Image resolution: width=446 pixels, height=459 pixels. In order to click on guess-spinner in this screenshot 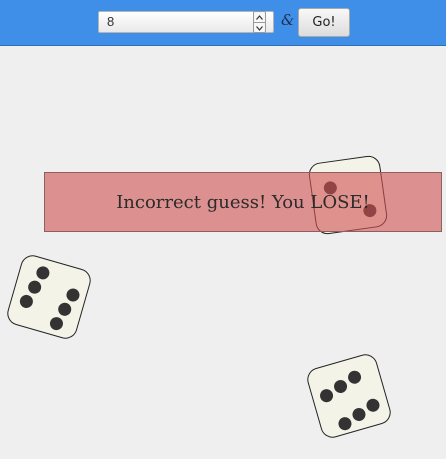, I will do `click(259, 22)`.